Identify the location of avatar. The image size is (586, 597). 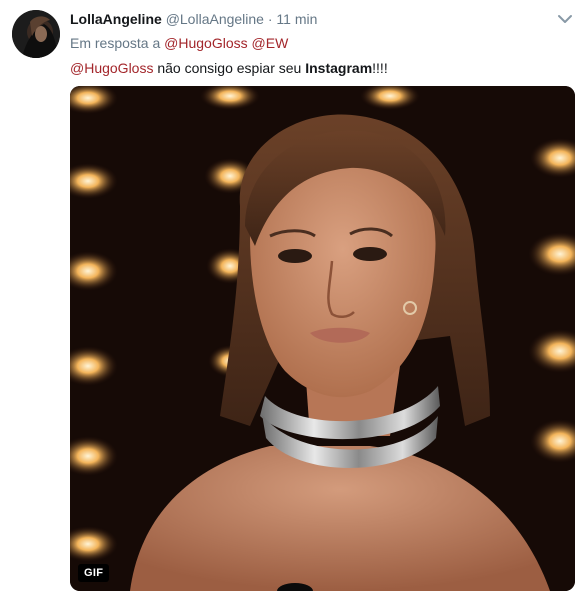
(36, 34).